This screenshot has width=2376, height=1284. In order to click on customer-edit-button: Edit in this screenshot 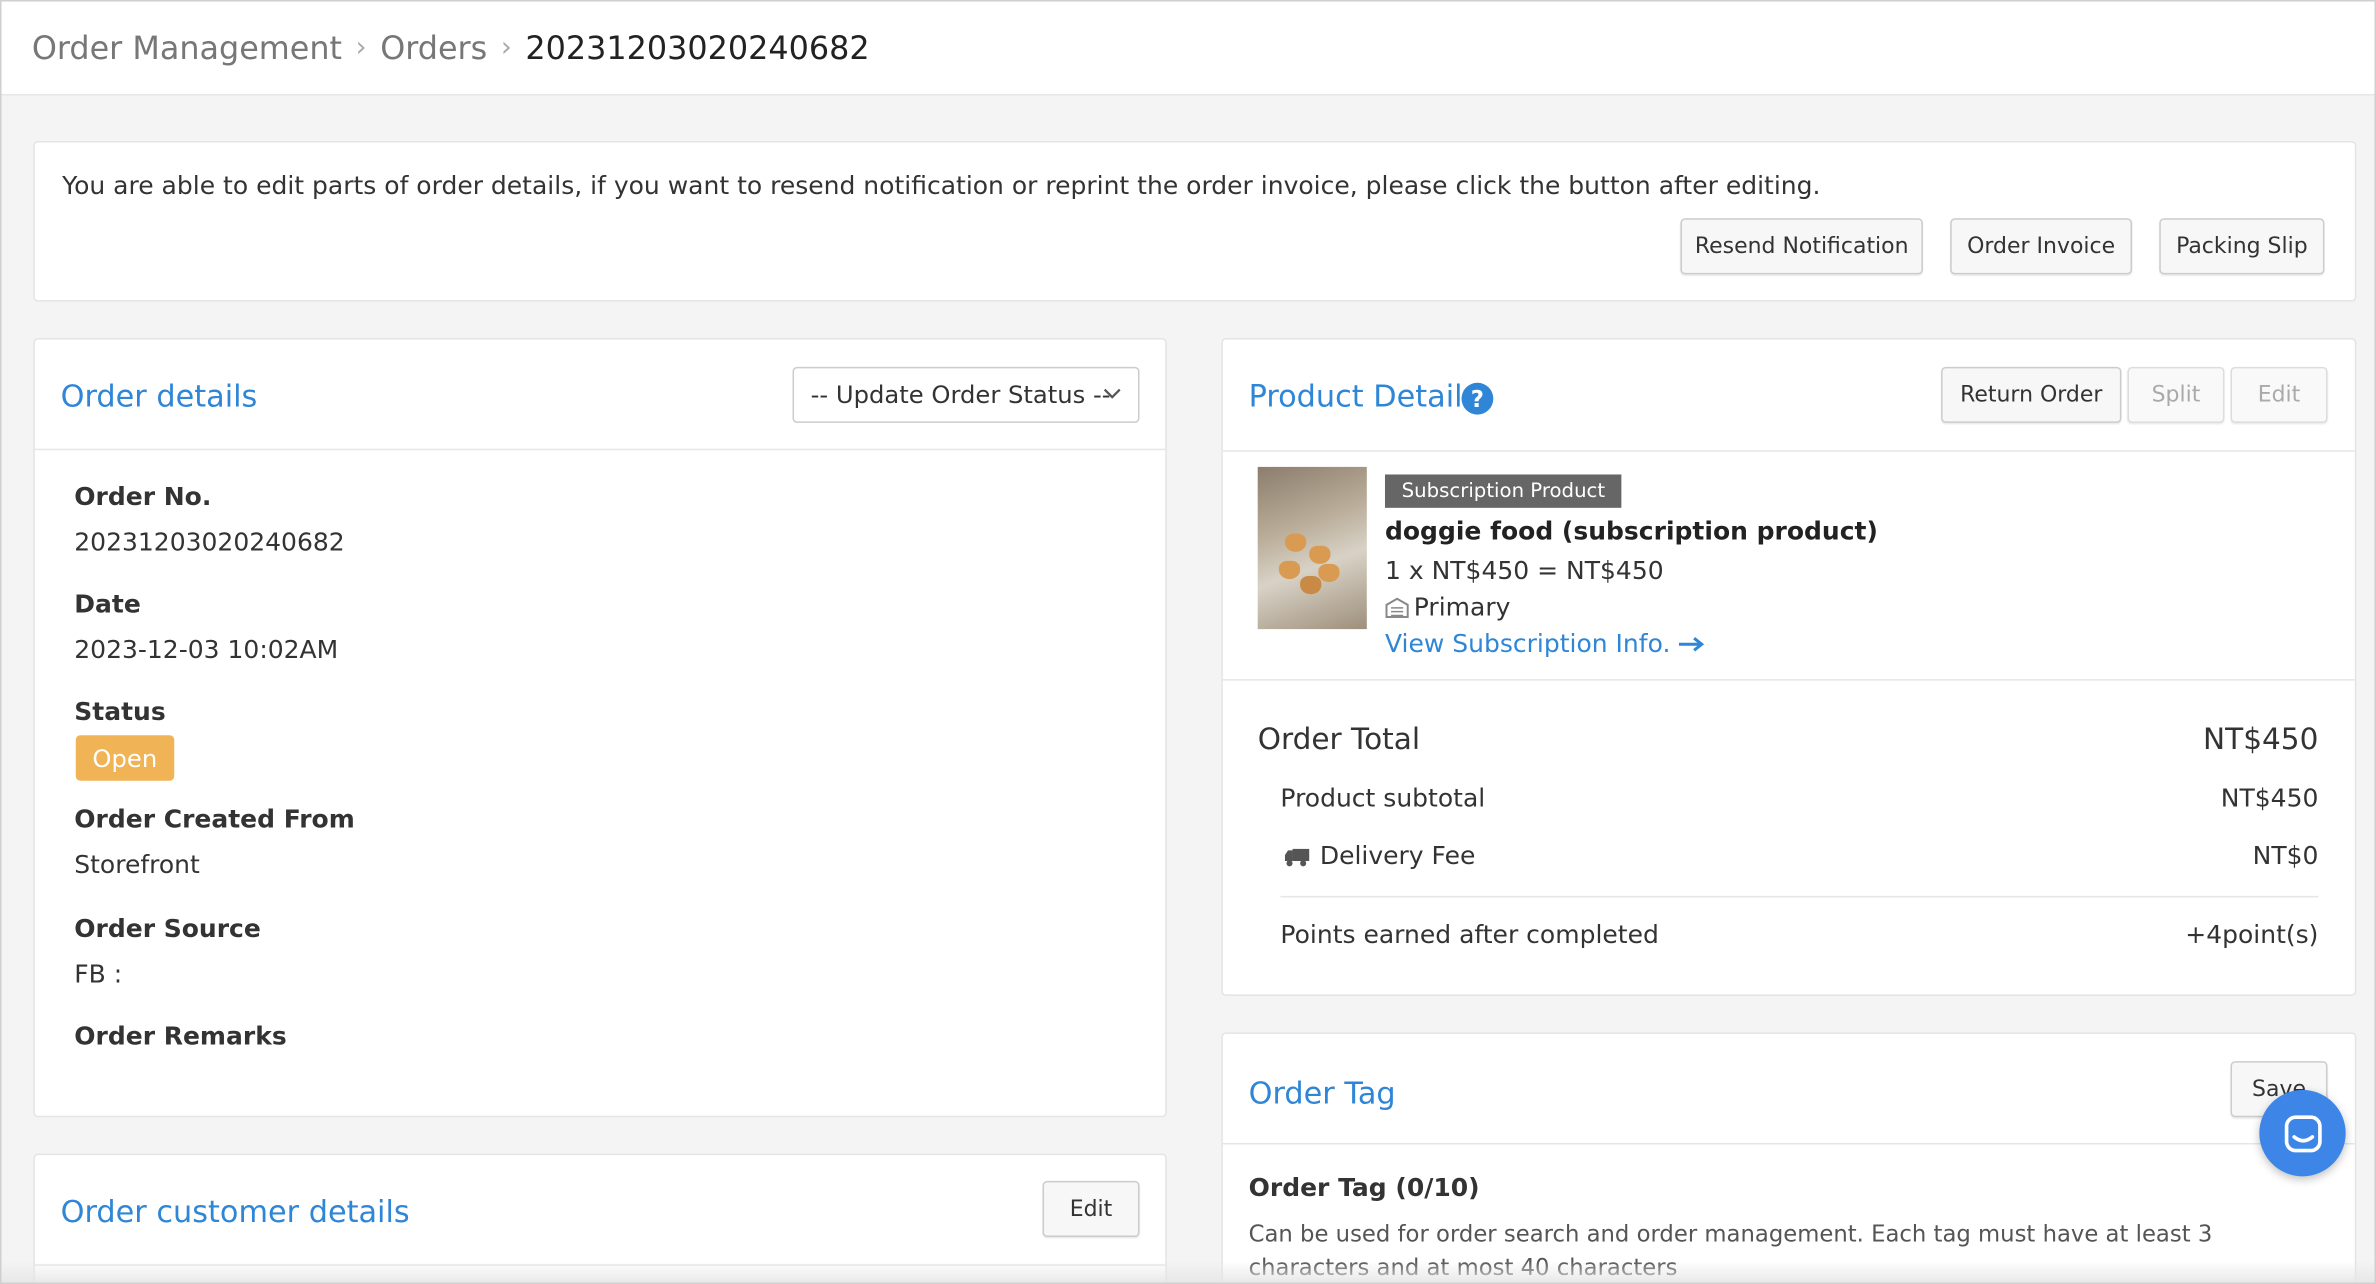, I will do `click(1091, 1208)`.